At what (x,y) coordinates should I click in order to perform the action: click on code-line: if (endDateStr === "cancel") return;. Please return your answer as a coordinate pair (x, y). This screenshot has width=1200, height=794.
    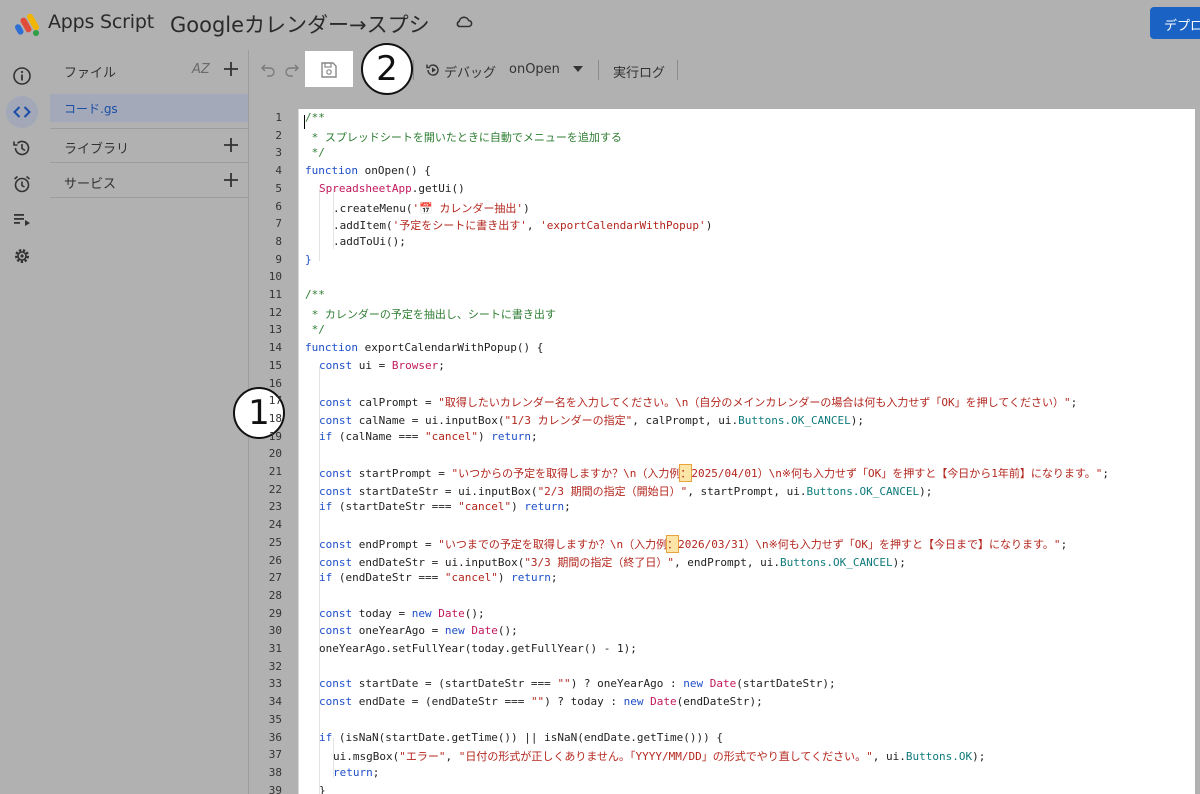
    Looking at the image, I should click on (438, 578).